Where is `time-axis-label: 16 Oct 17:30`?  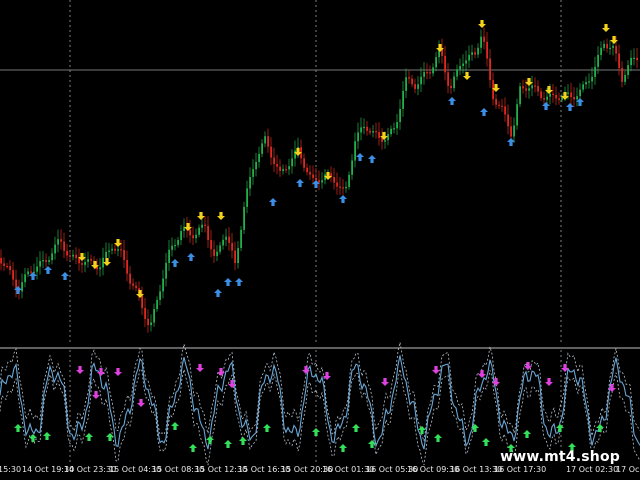 time-axis-label: 16 Oct 17:30 is located at coordinates (520, 469).